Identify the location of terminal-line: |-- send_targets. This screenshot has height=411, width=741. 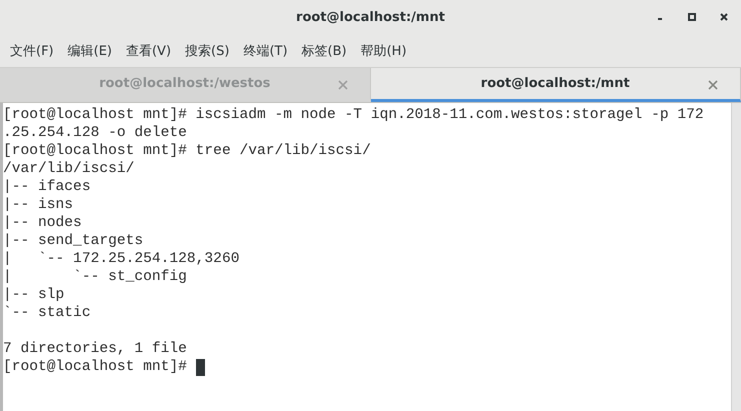
(73, 241).